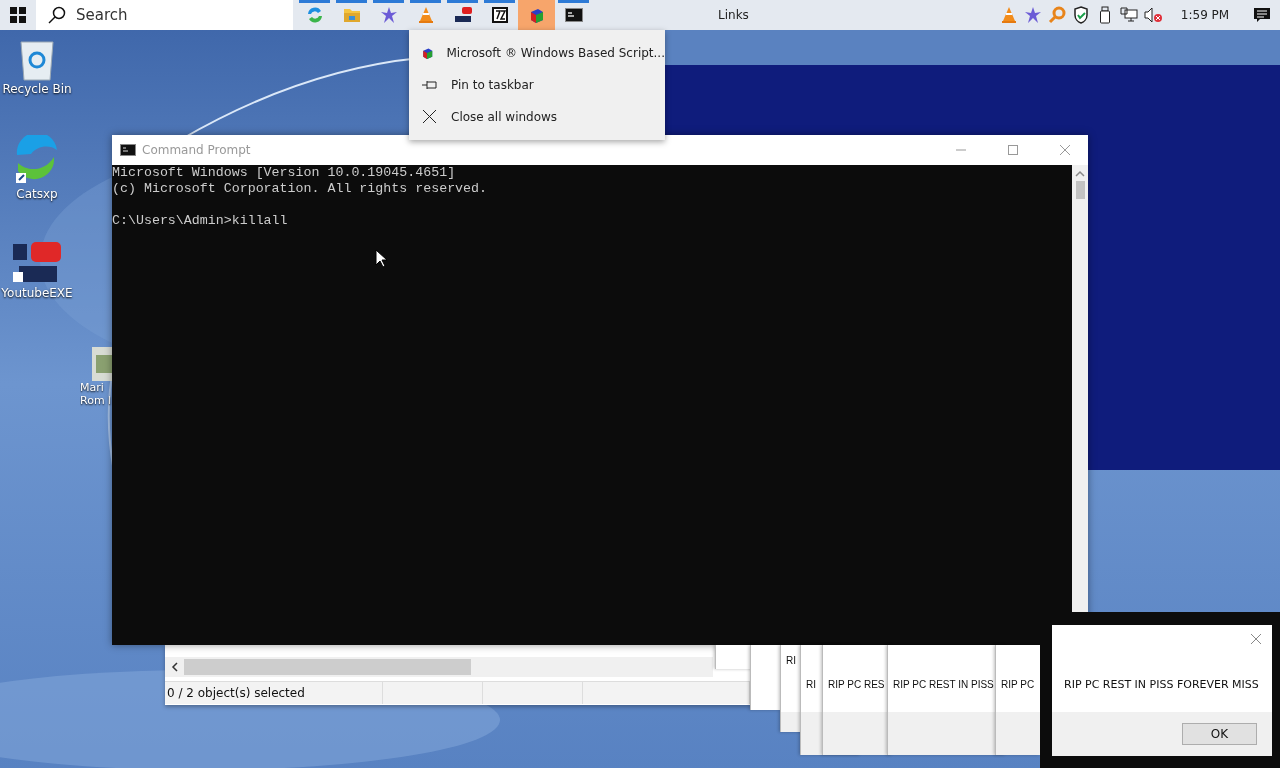  Describe the element at coordinates (1080, 174) in the screenshot. I see `chevron-up-icon` at that location.